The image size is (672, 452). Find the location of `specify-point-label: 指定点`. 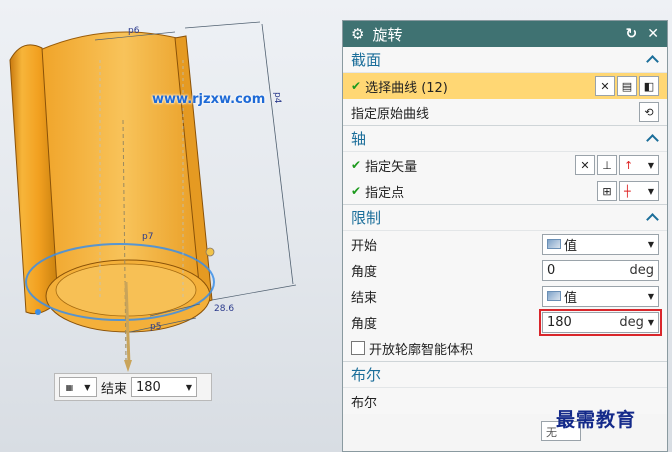

specify-point-label: 指定点 is located at coordinates (385, 193).